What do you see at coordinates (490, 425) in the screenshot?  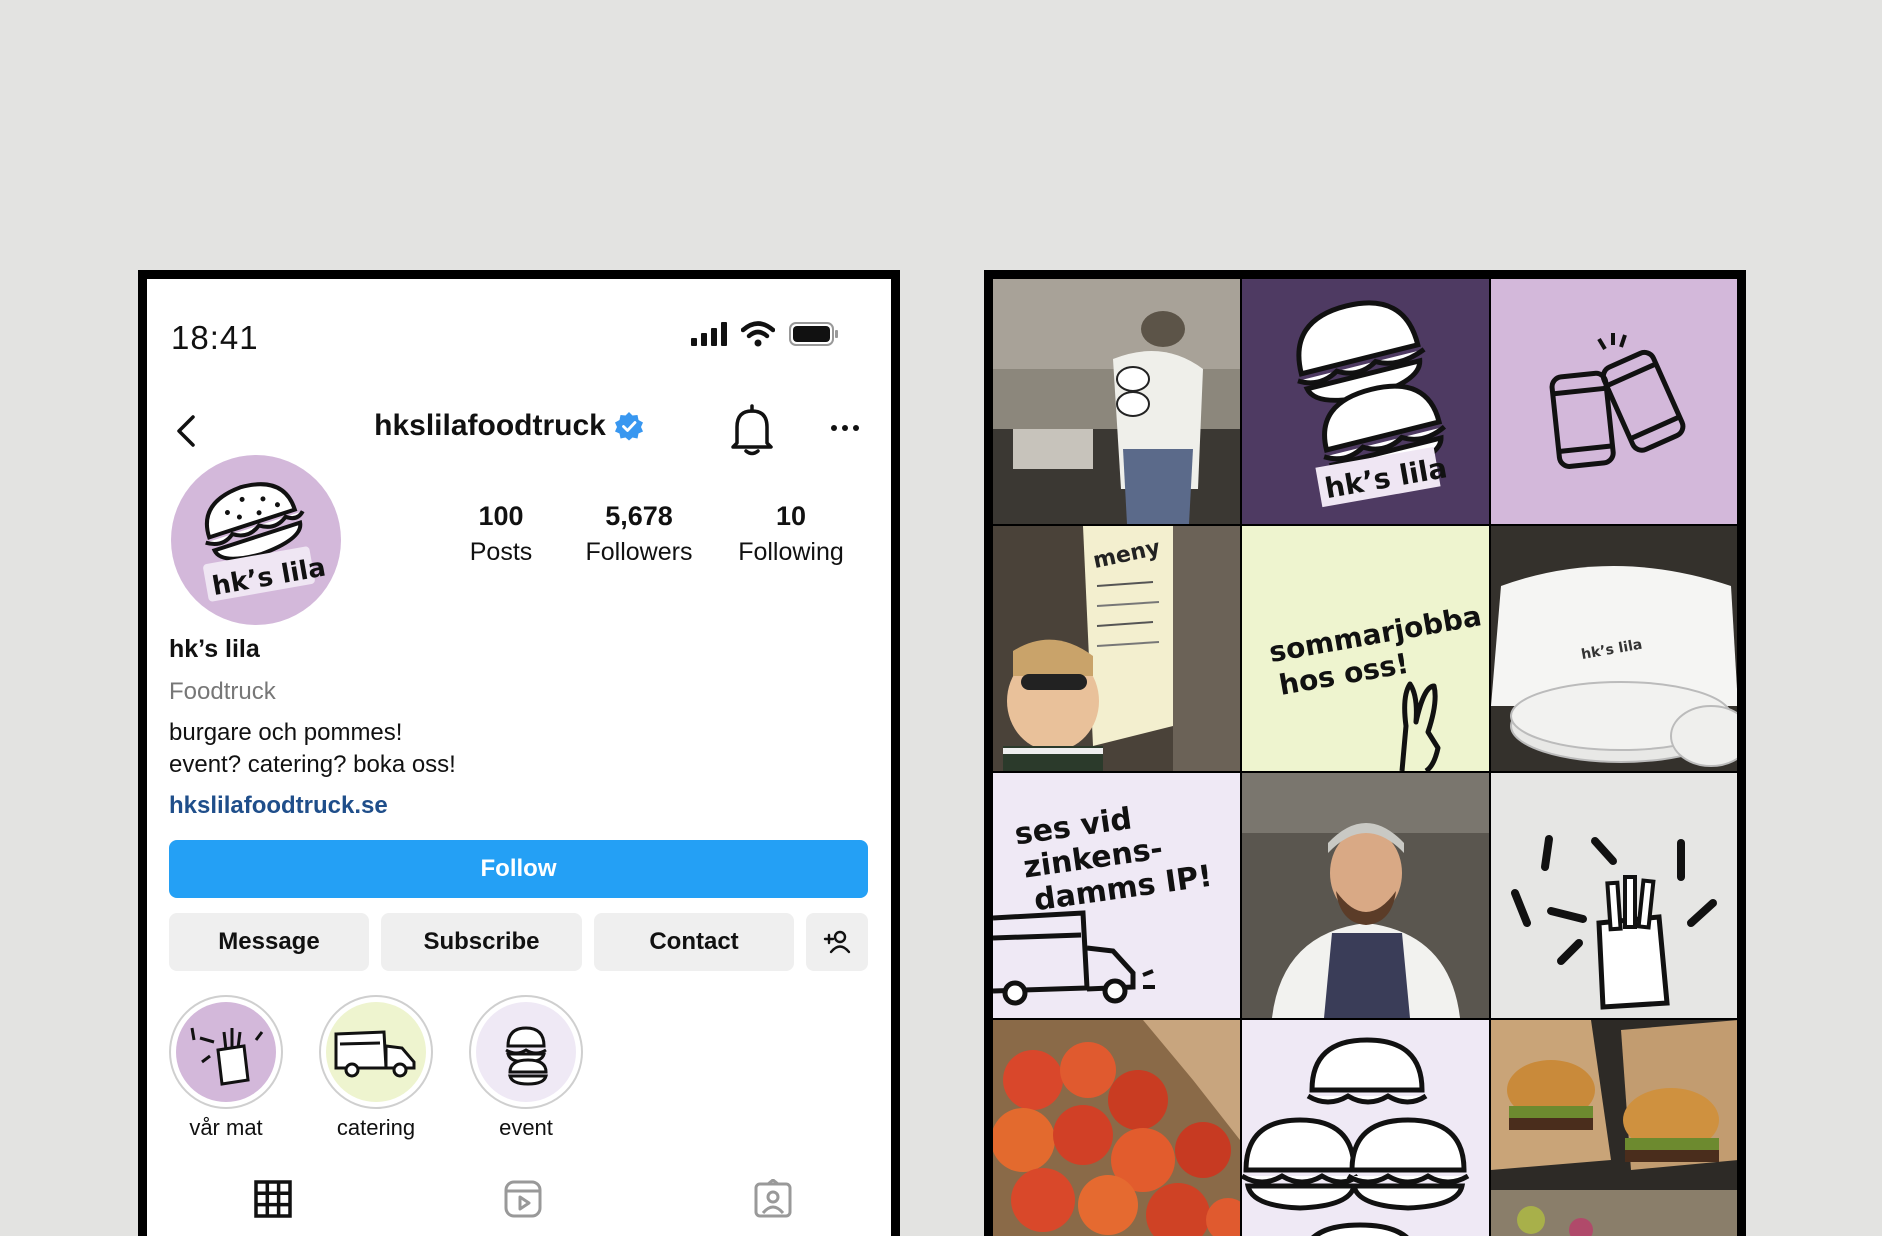 I see `username: hkslilafoodtruck` at bounding box center [490, 425].